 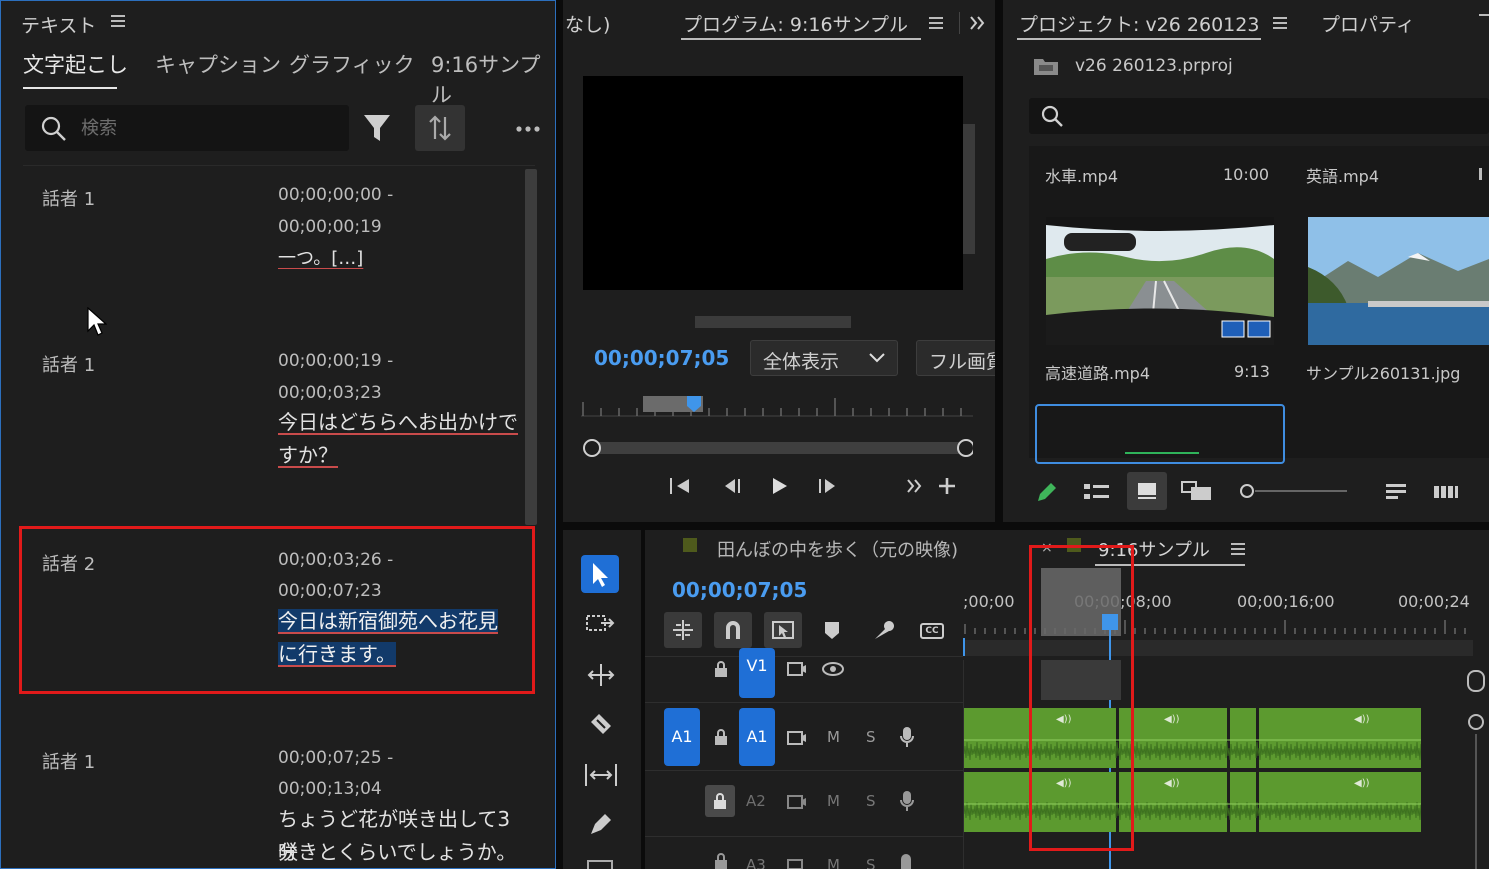 What do you see at coordinates (732, 486) in the screenshot?
I see `step-back-icon` at bounding box center [732, 486].